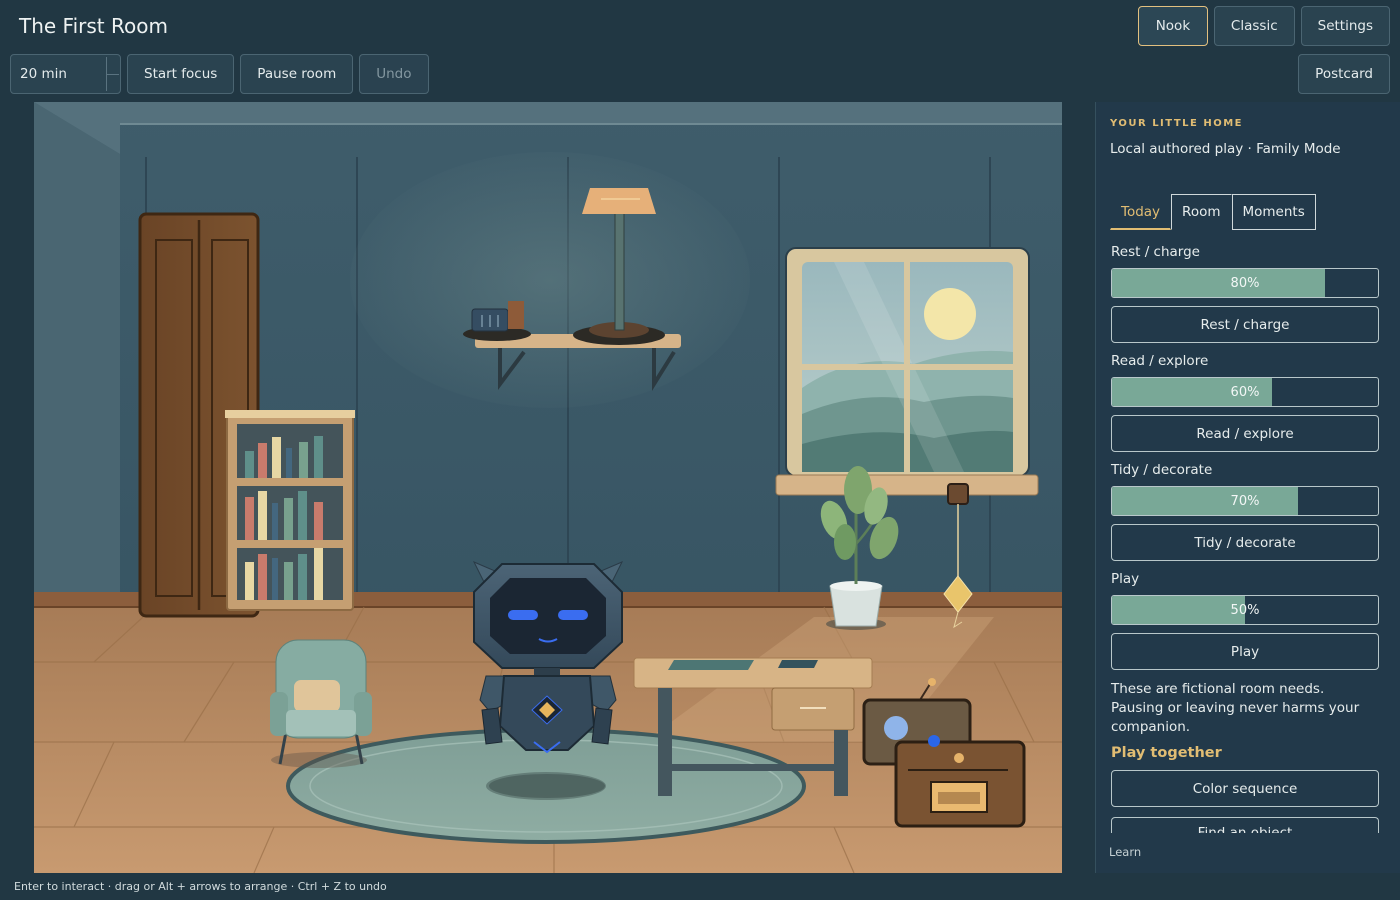 The height and width of the screenshot is (900, 1400). I want to click on need-bar-play: 50%, so click(1245, 610).